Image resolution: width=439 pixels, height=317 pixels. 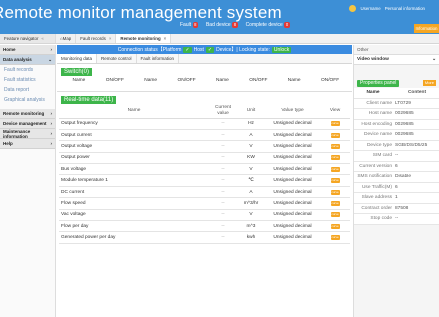 What do you see at coordinates (426, 28) in the screenshot?
I see `information-button: Information` at bounding box center [426, 28].